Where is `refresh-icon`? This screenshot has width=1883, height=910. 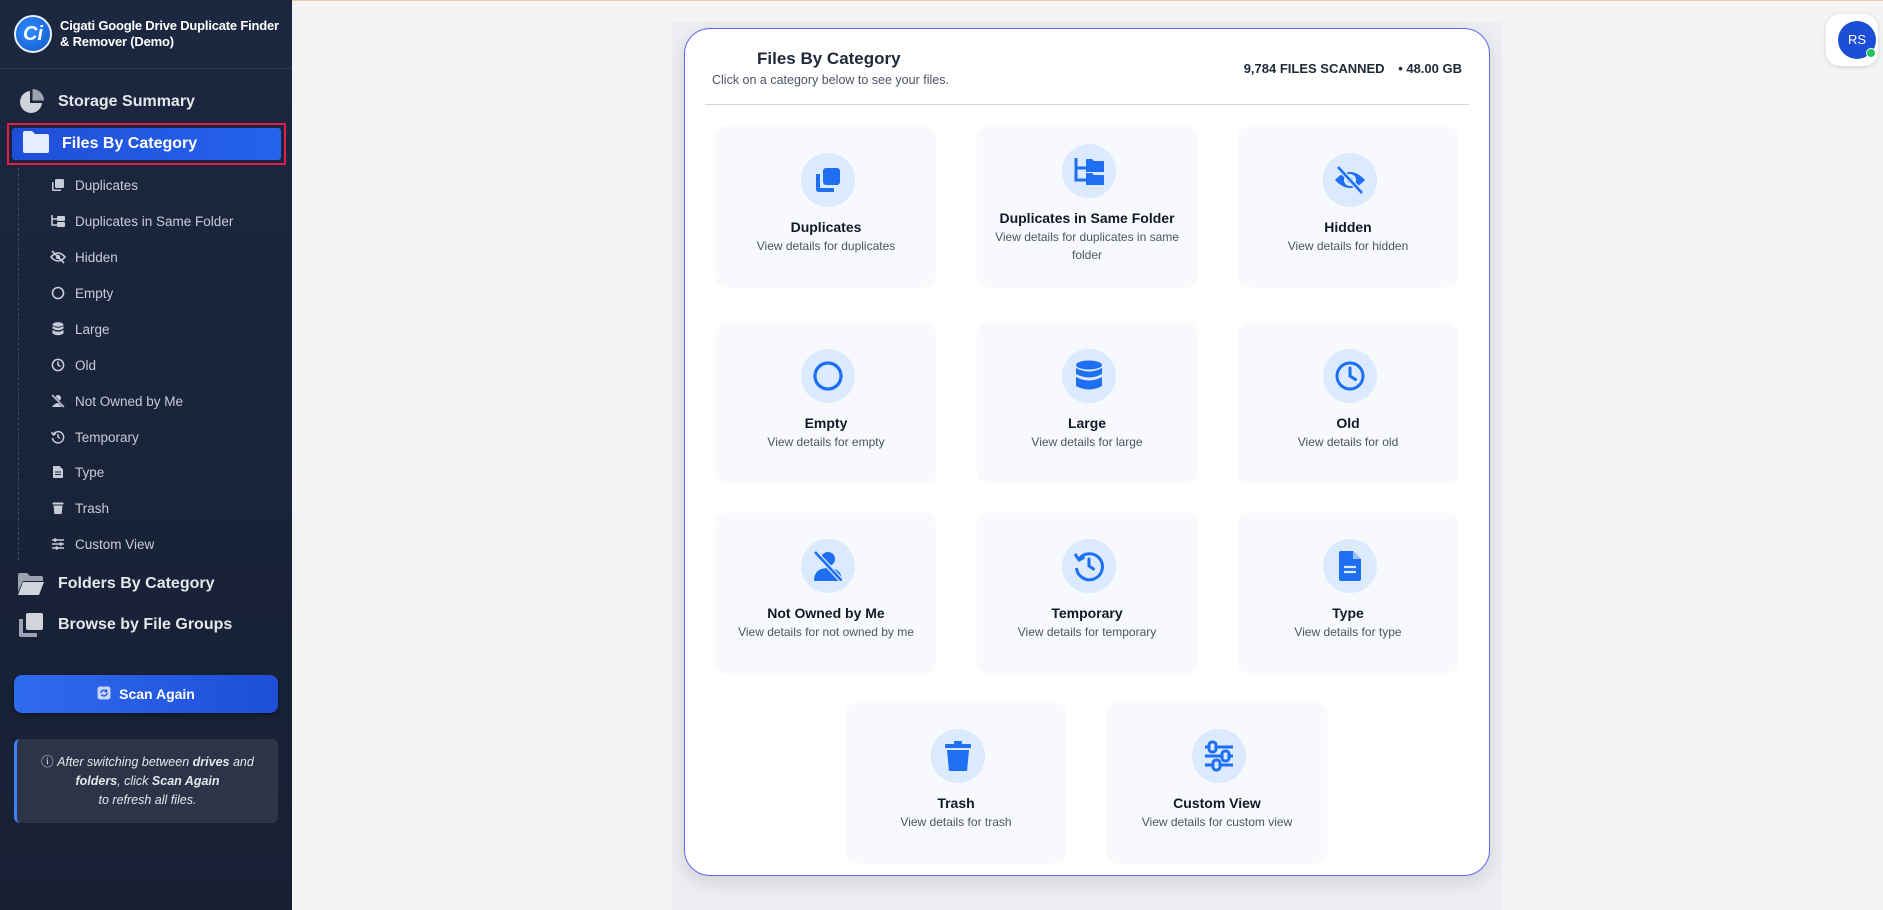 refresh-icon is located at coordinates (104, 694).